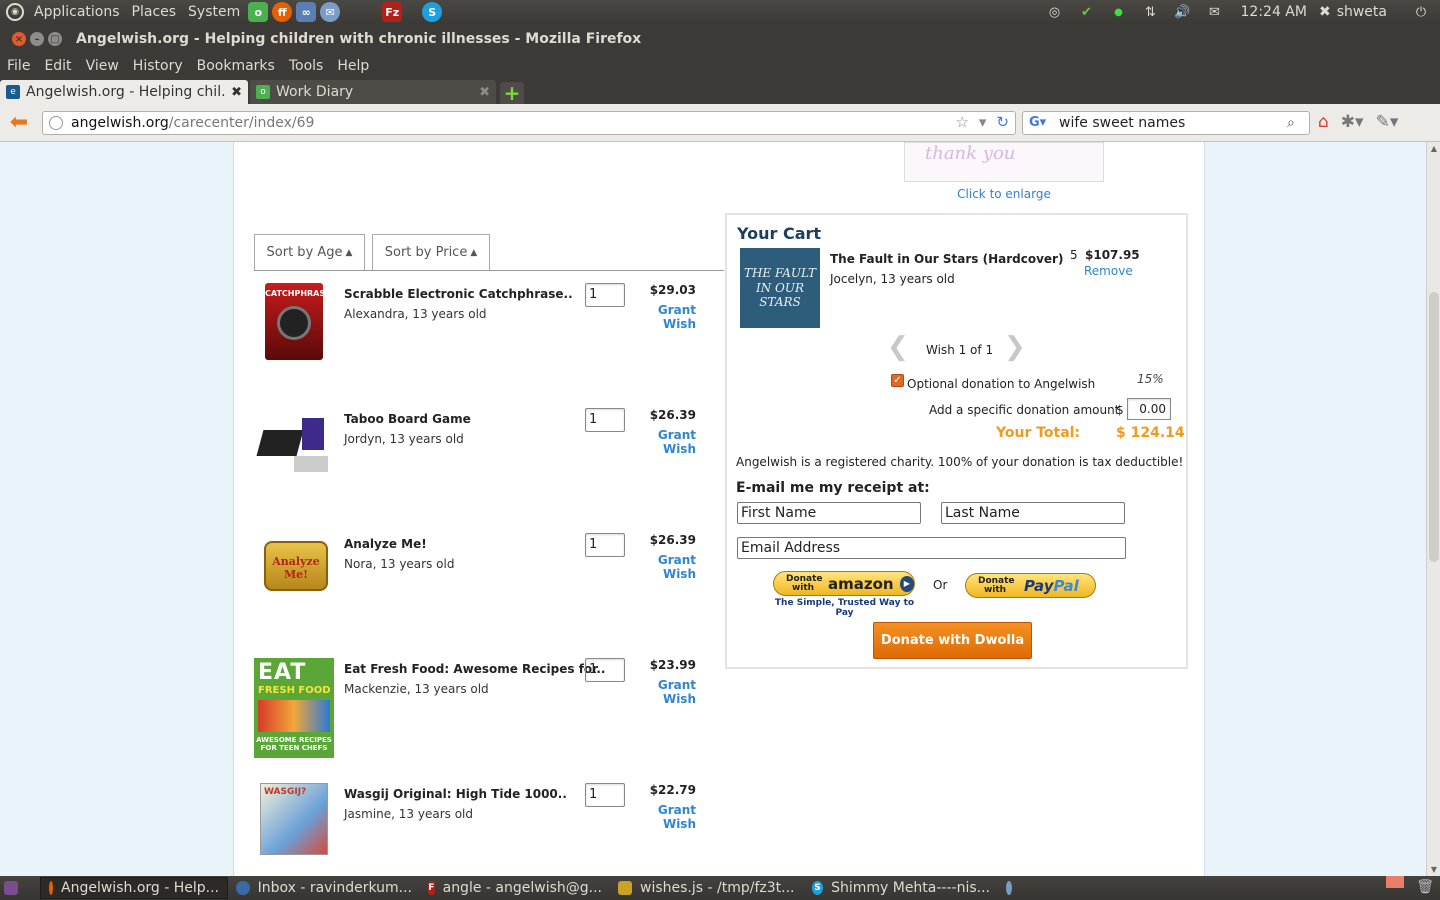 The height and width of the screenshot is (900, 1440). Describe the element at coordinates (431, 252) in the screenshot. I see `sort-by-price-button: Sort by Price ▲` at that location.